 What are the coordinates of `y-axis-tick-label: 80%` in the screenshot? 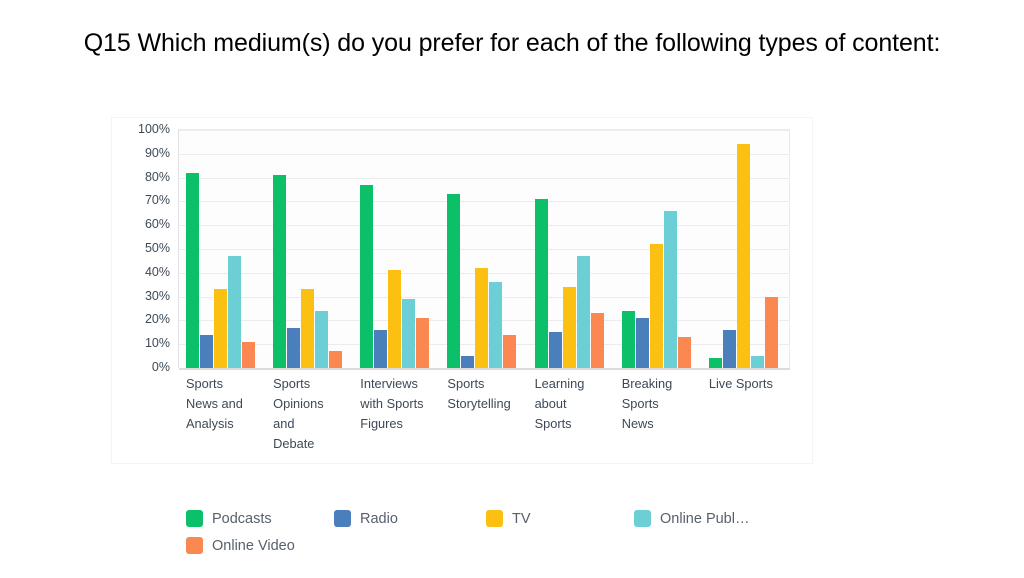 It's located at (157, 176).